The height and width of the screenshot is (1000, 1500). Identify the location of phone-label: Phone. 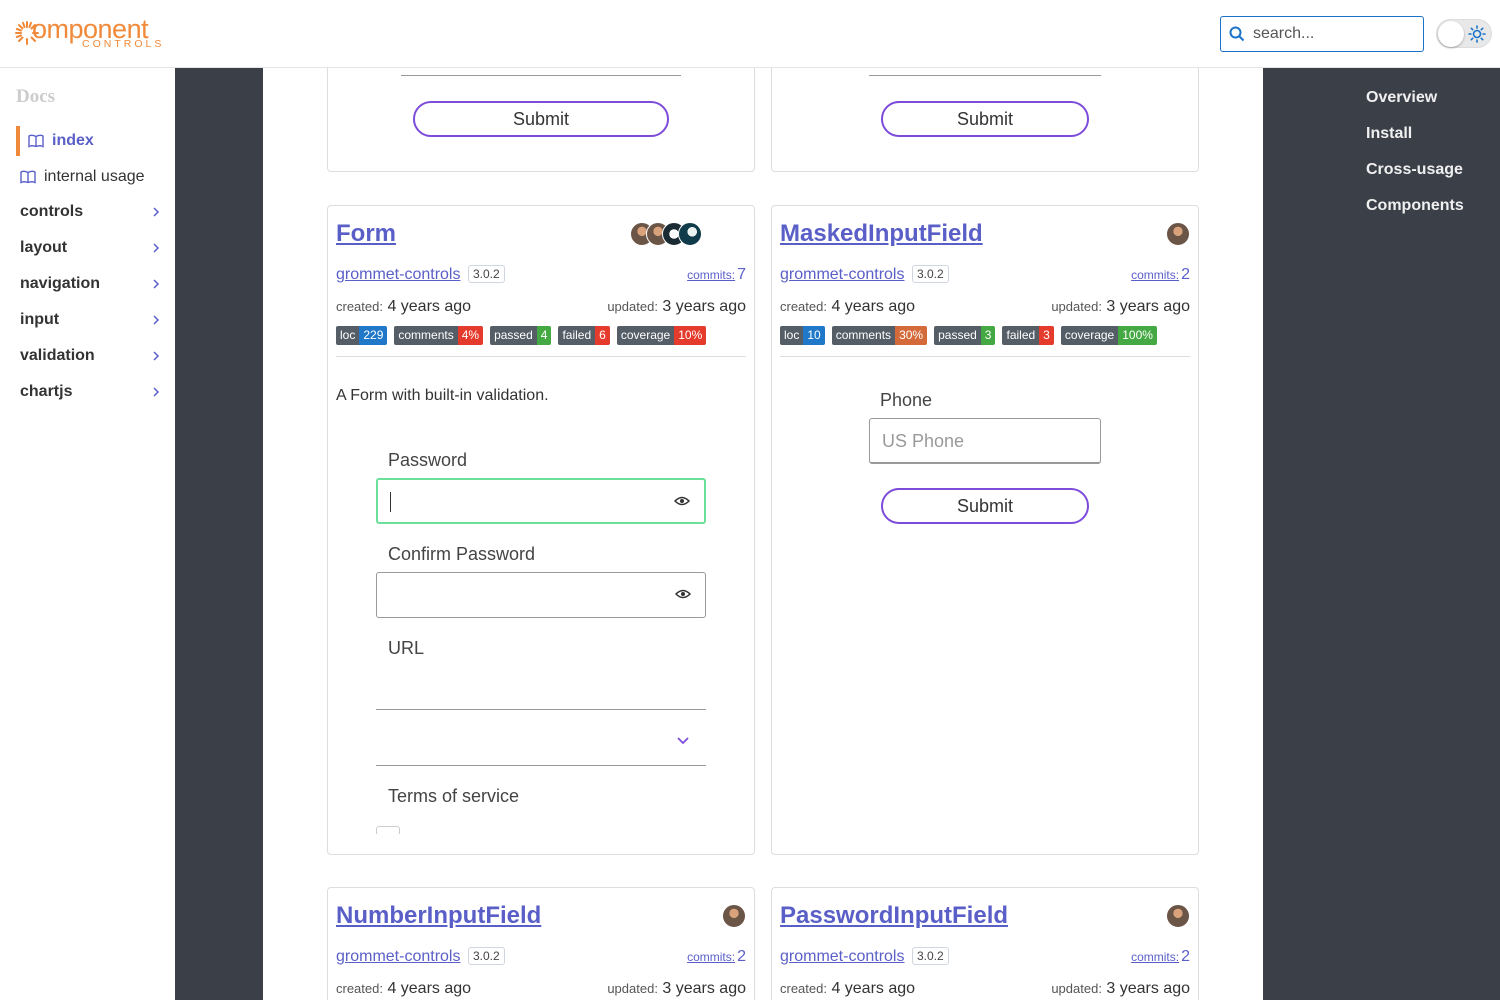
(906, 400).